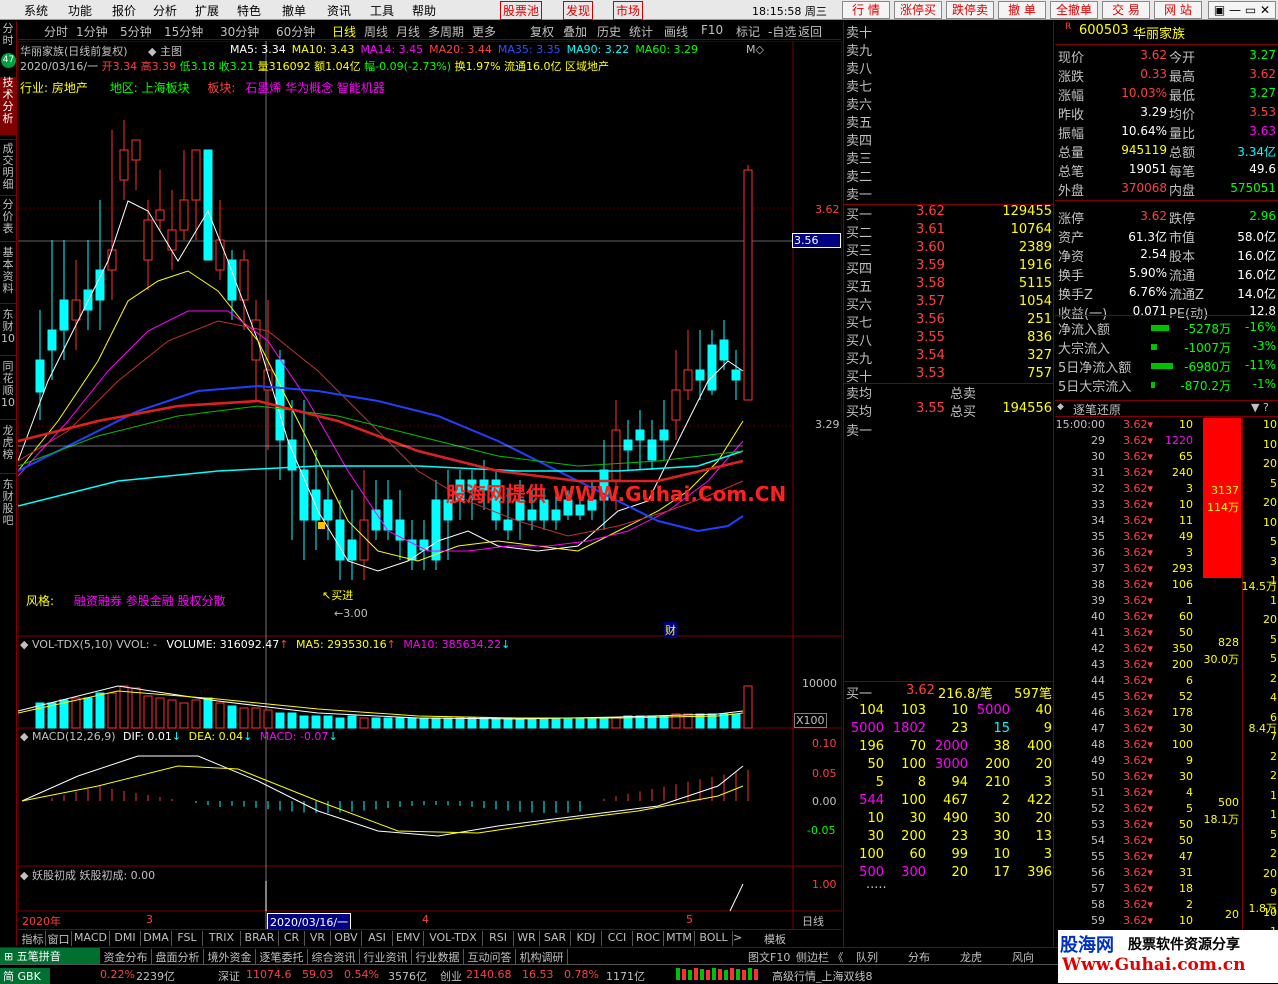 The width and height of the screenshot is (1278, 984). What do you see at coordinates (339, 10) in the screenshot?
I see `menu-7: 资讯` at bounding box center [339, 10].